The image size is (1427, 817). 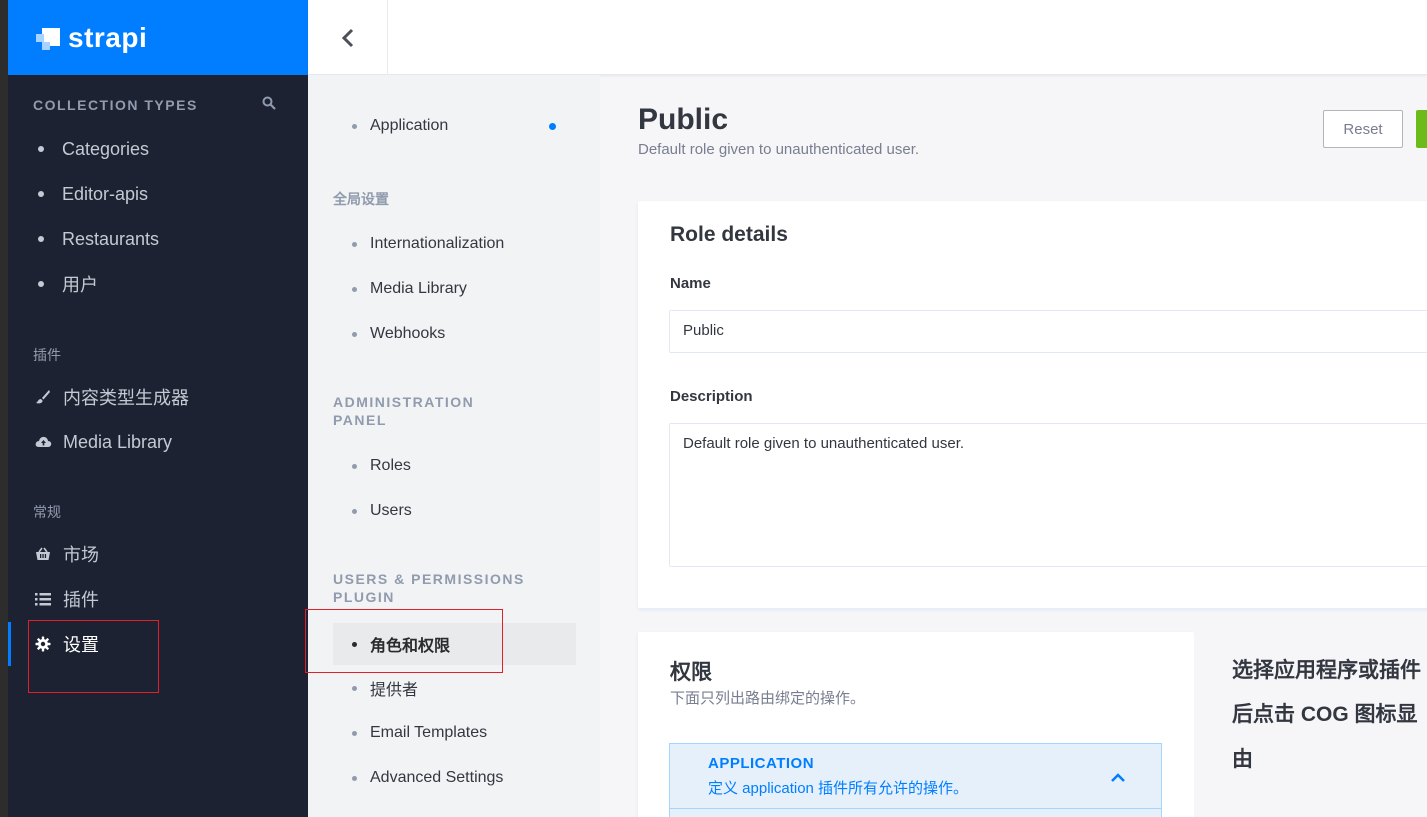 I want to click on back-button, so click(x=348, y=37).